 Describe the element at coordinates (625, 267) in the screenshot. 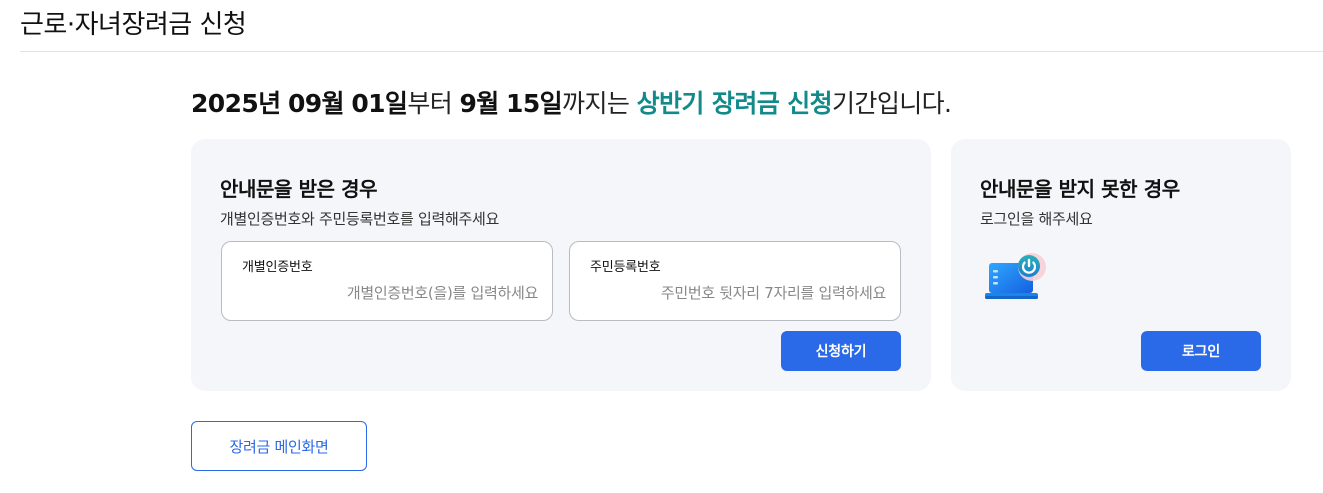

I see `resident-number-label: 주민등록번호` at that location.